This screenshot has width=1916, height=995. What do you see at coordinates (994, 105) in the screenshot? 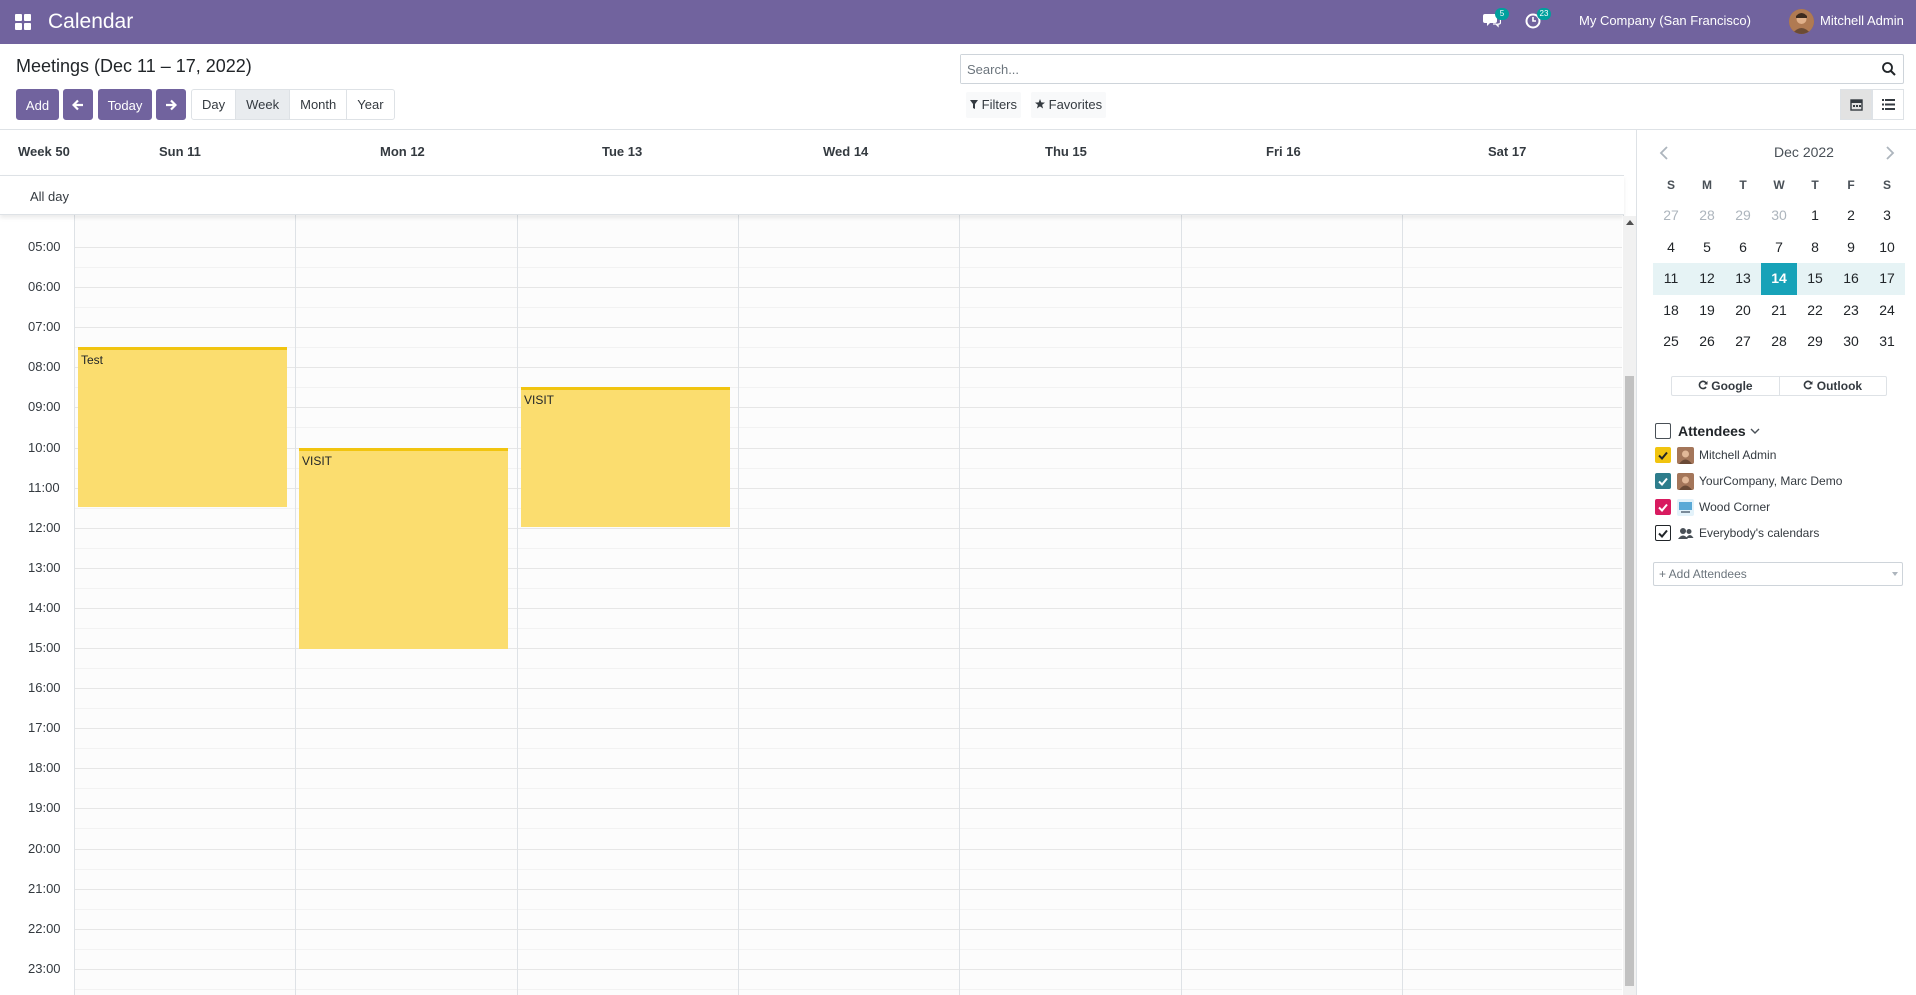
I see `filters-button: Filters` at bounding box center [994, 105].